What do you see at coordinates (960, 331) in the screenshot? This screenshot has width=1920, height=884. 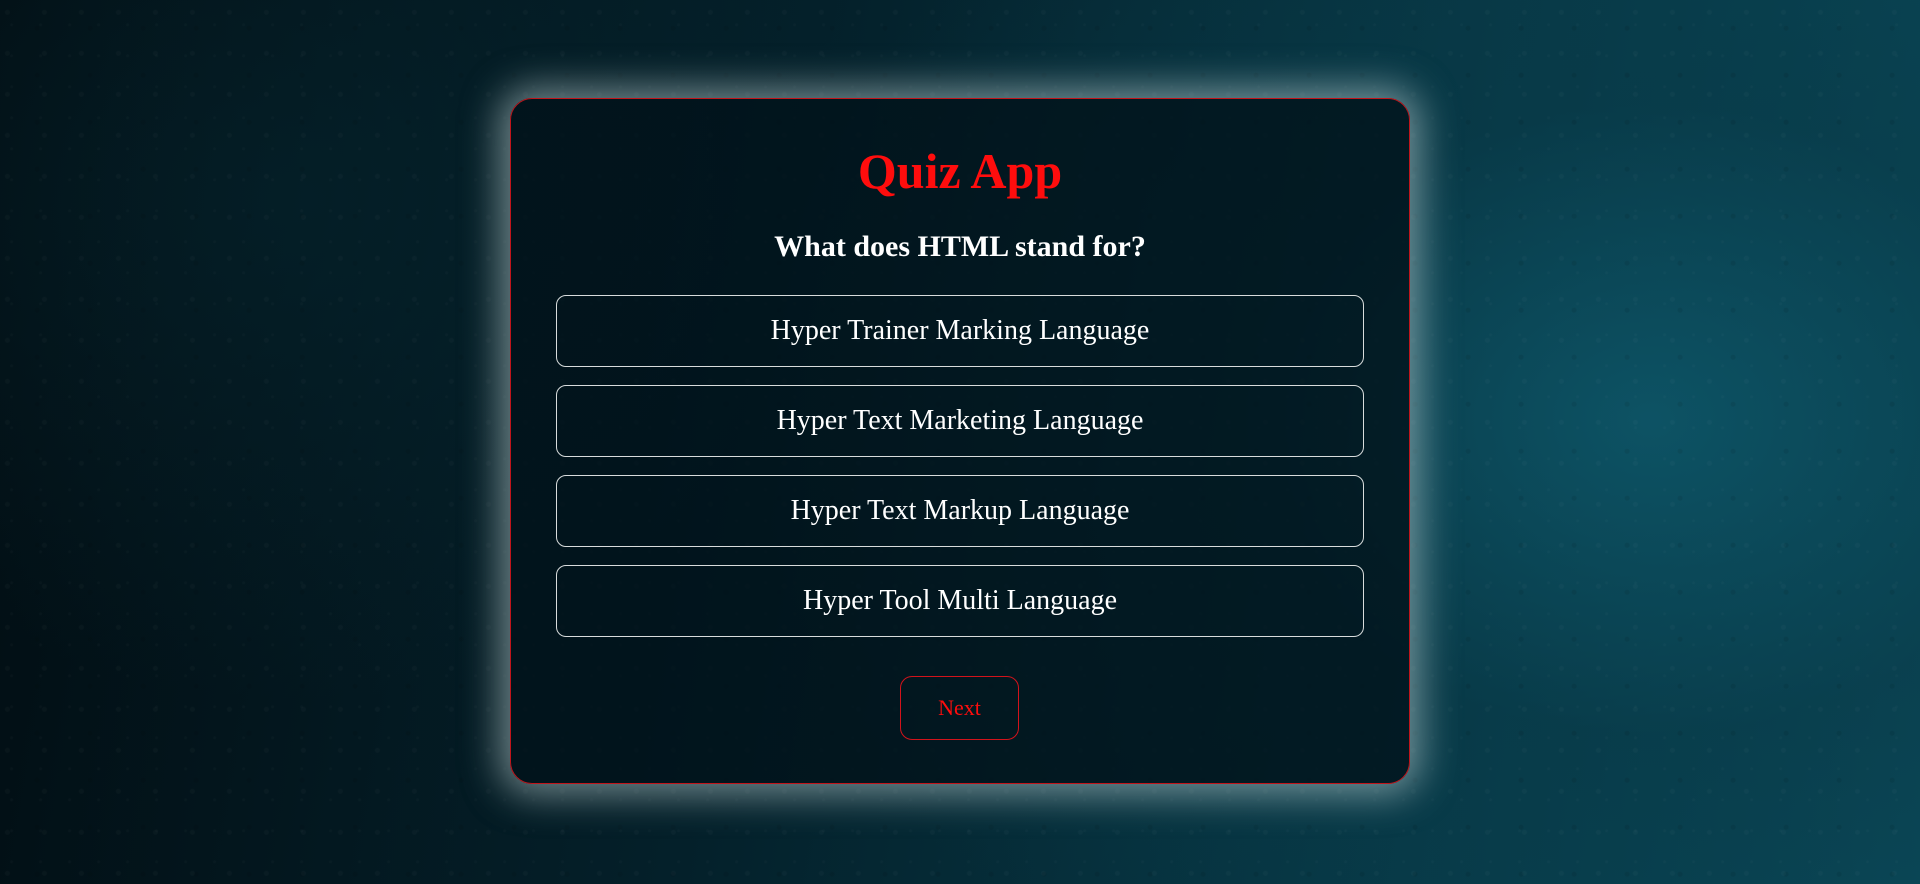 I see `answer-option-1: Hyper Trainer Marking Language` at bounding box center [960, 331].